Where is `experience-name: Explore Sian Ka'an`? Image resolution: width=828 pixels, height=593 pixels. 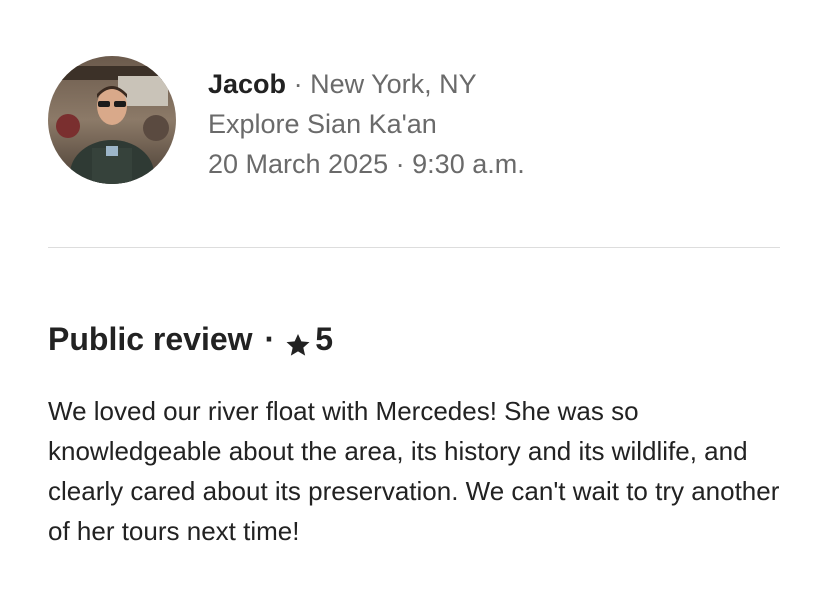
experience-name: Explore Sian Ka'an is located at coordinates (366, 124).